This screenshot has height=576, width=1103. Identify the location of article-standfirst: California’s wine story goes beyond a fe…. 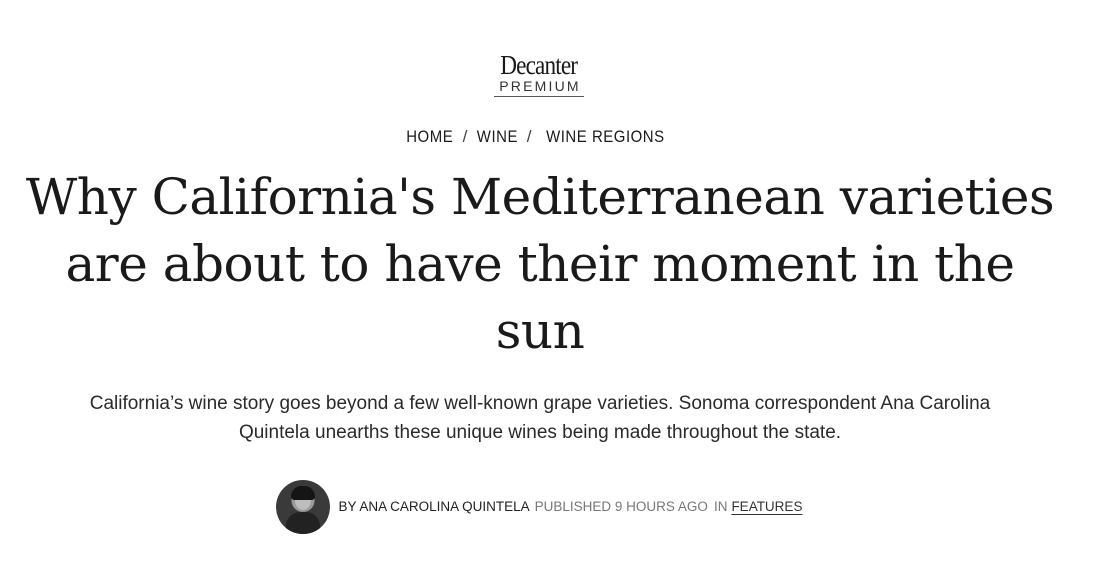
(540, 418).